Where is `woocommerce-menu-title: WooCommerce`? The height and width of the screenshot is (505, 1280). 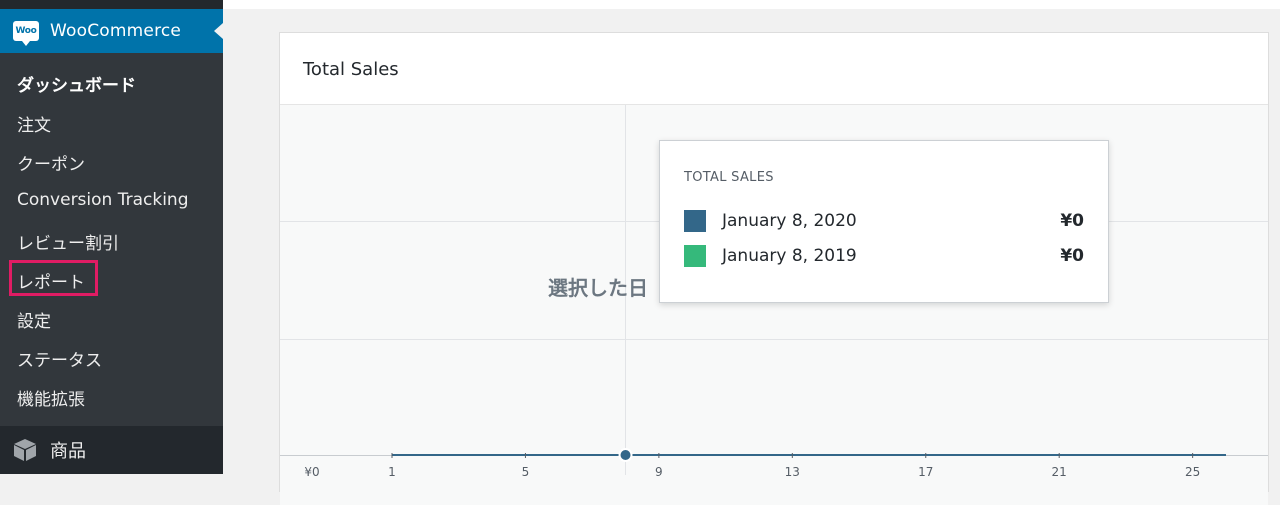
woocommerce-menu-title: WooCommerce is located at coordinates (116, 31).